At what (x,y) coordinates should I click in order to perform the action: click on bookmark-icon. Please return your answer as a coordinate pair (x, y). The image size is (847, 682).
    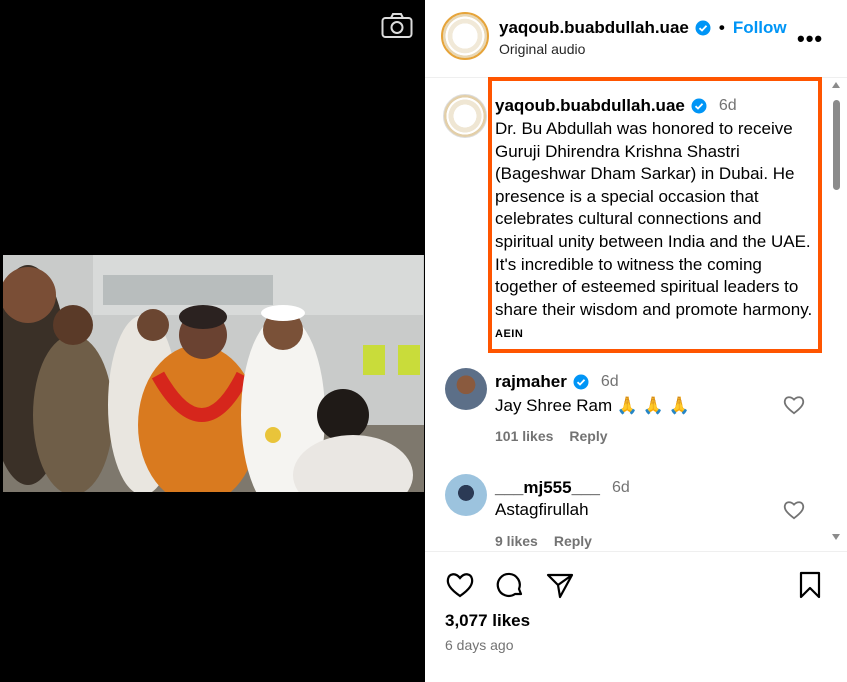
    Looking at the image, I should click on (810, 585).